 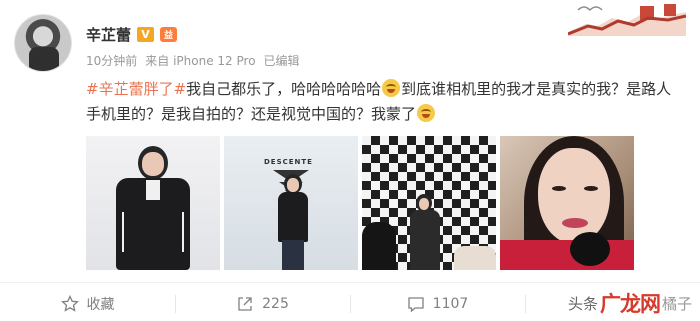 What do you see at coordinates (108, 34) in the screenshot?
I see `author-name: 辛芷蕾` at bounding box center [108, 34].